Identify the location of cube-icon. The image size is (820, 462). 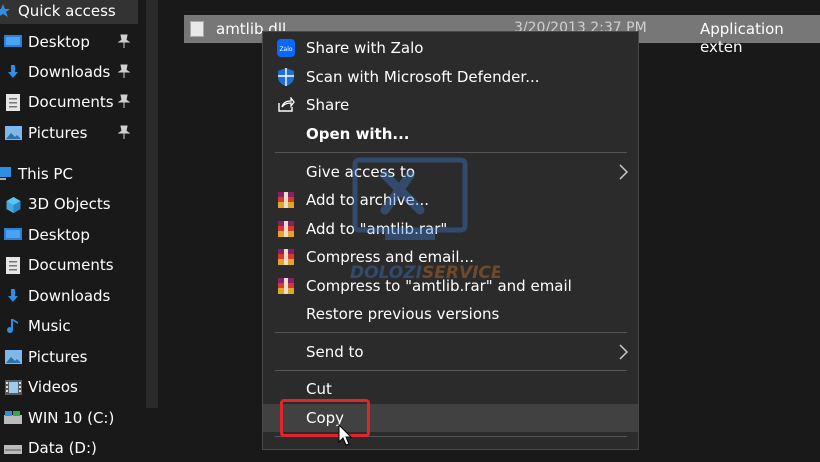
(13, 204).